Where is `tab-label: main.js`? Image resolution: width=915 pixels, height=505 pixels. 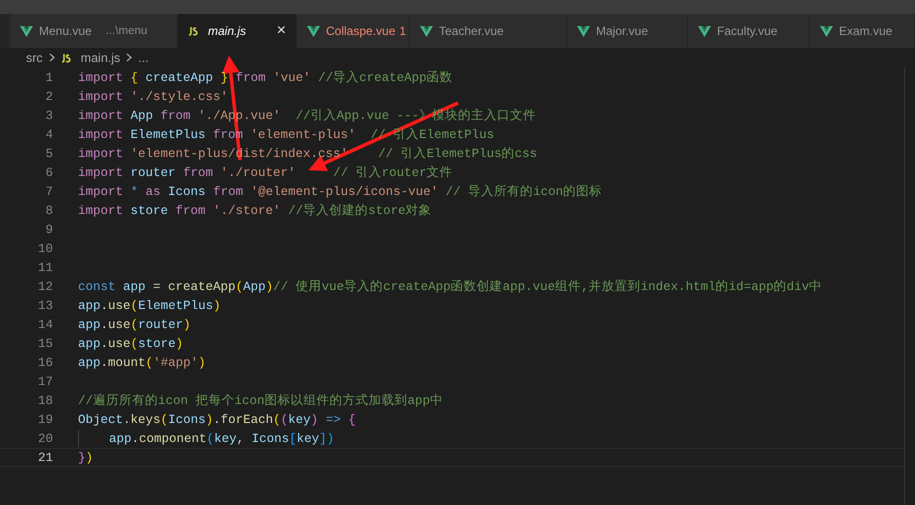 tab-label: main.js is located at coordinates (227, 31).